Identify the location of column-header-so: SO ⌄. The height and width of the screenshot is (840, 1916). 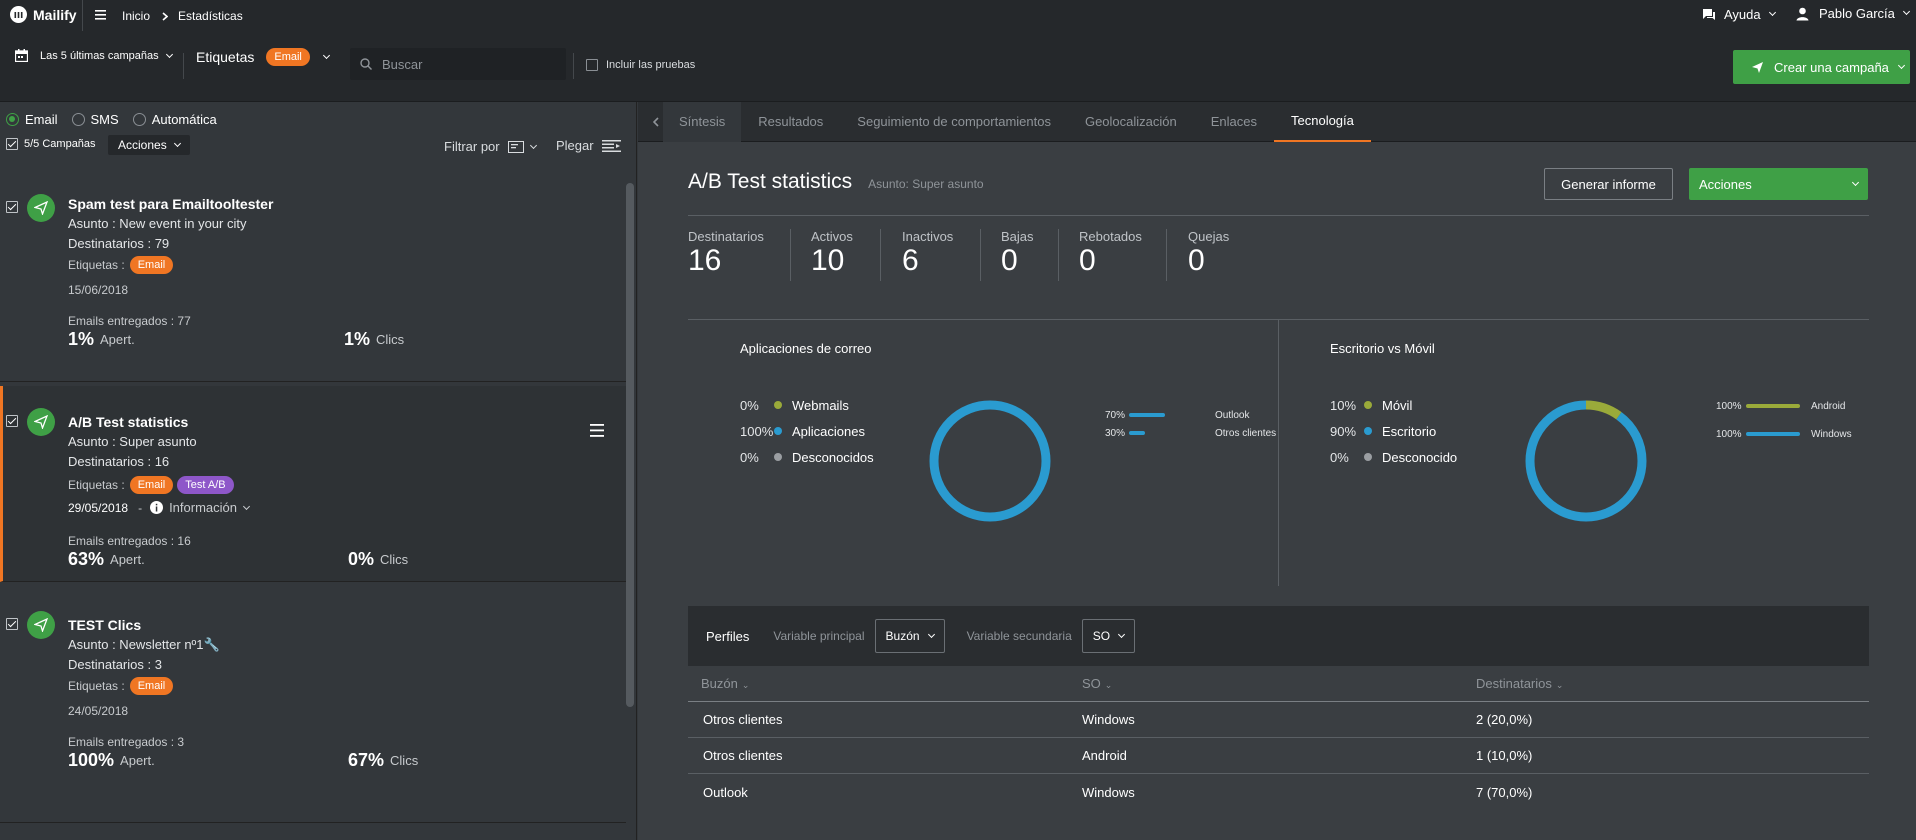
(1279, 683).